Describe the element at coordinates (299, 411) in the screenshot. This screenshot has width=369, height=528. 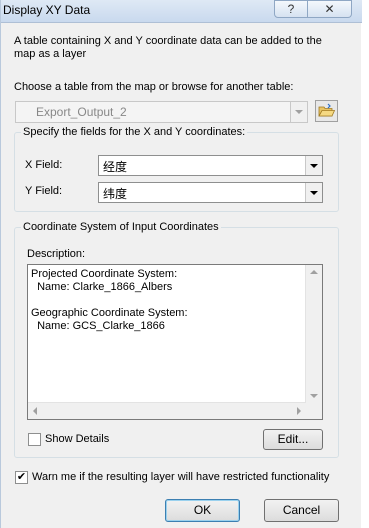
I see `scroll-right-icon` at that location.